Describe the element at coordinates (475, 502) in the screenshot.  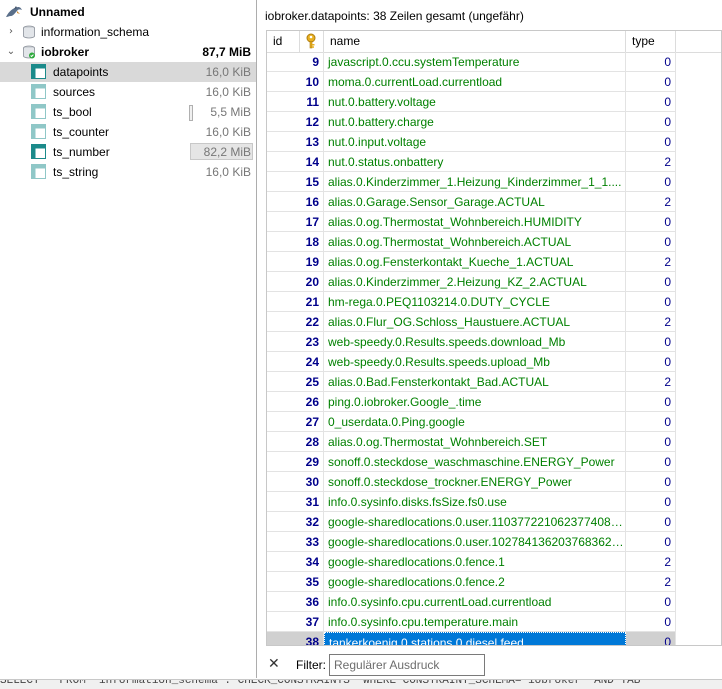
I see `cell-name: info.0.sysinfo.disks.fsSize.fs0.use` at that location.